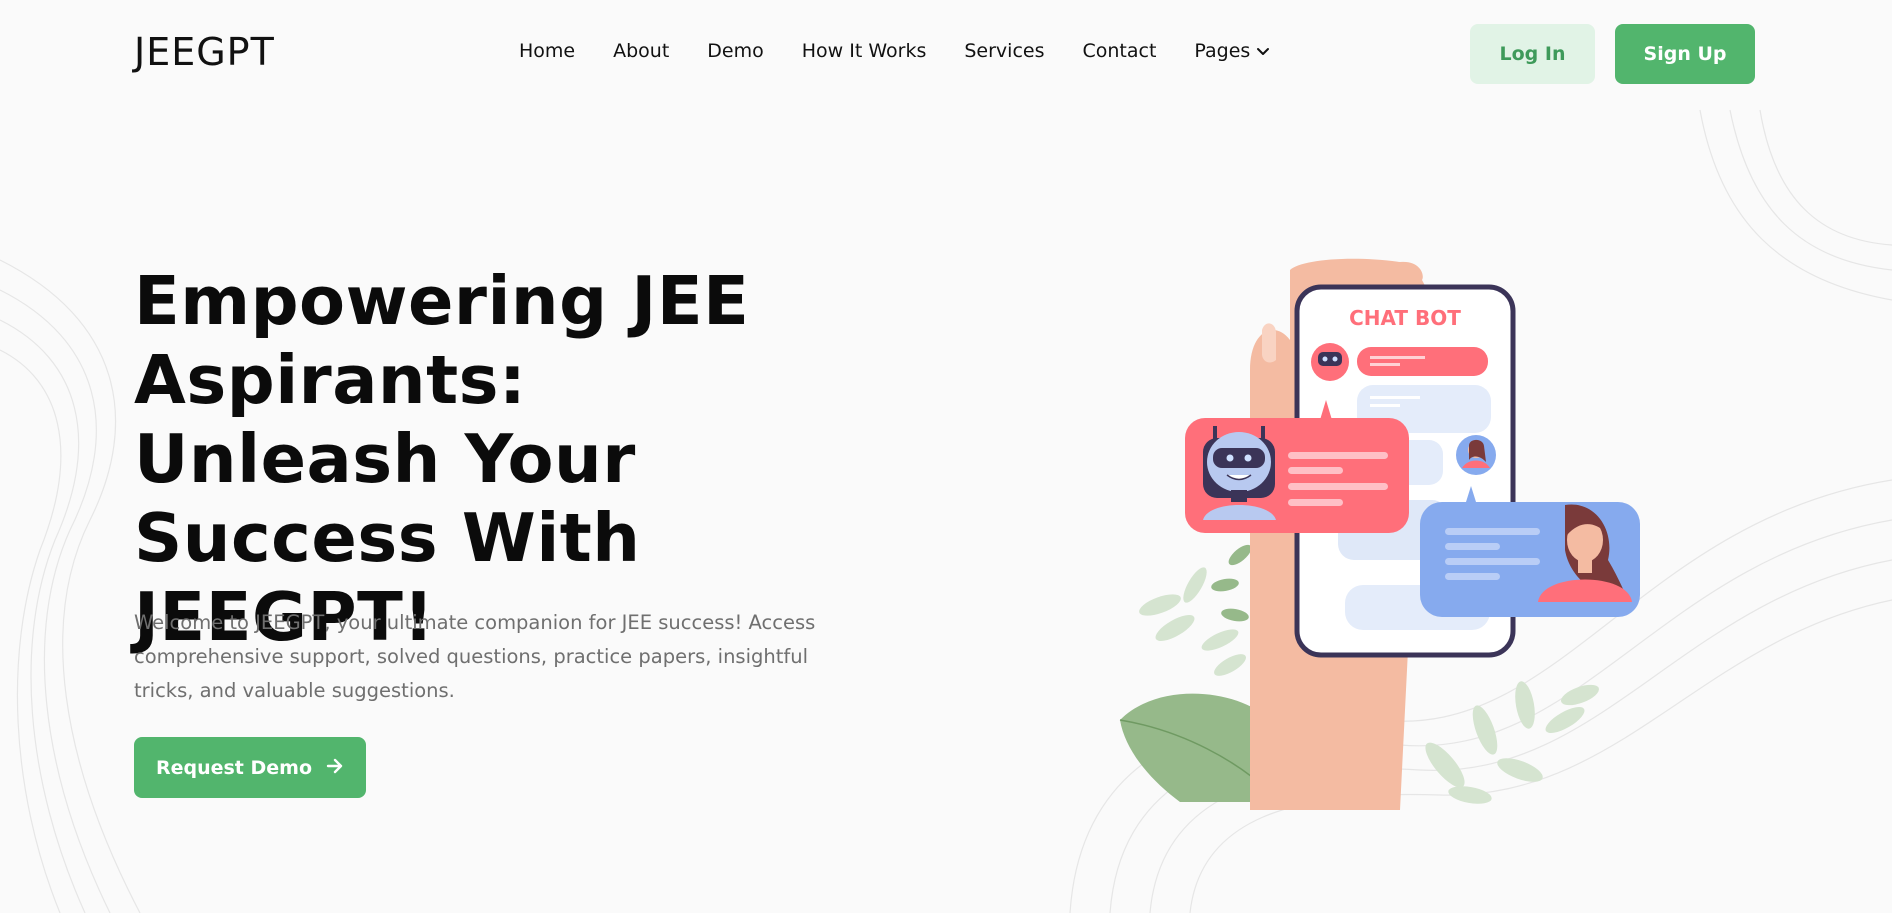 The height and width of the screenshot is (913, 1892). I want to click on logo: JEEGPT, so click(204, 52).